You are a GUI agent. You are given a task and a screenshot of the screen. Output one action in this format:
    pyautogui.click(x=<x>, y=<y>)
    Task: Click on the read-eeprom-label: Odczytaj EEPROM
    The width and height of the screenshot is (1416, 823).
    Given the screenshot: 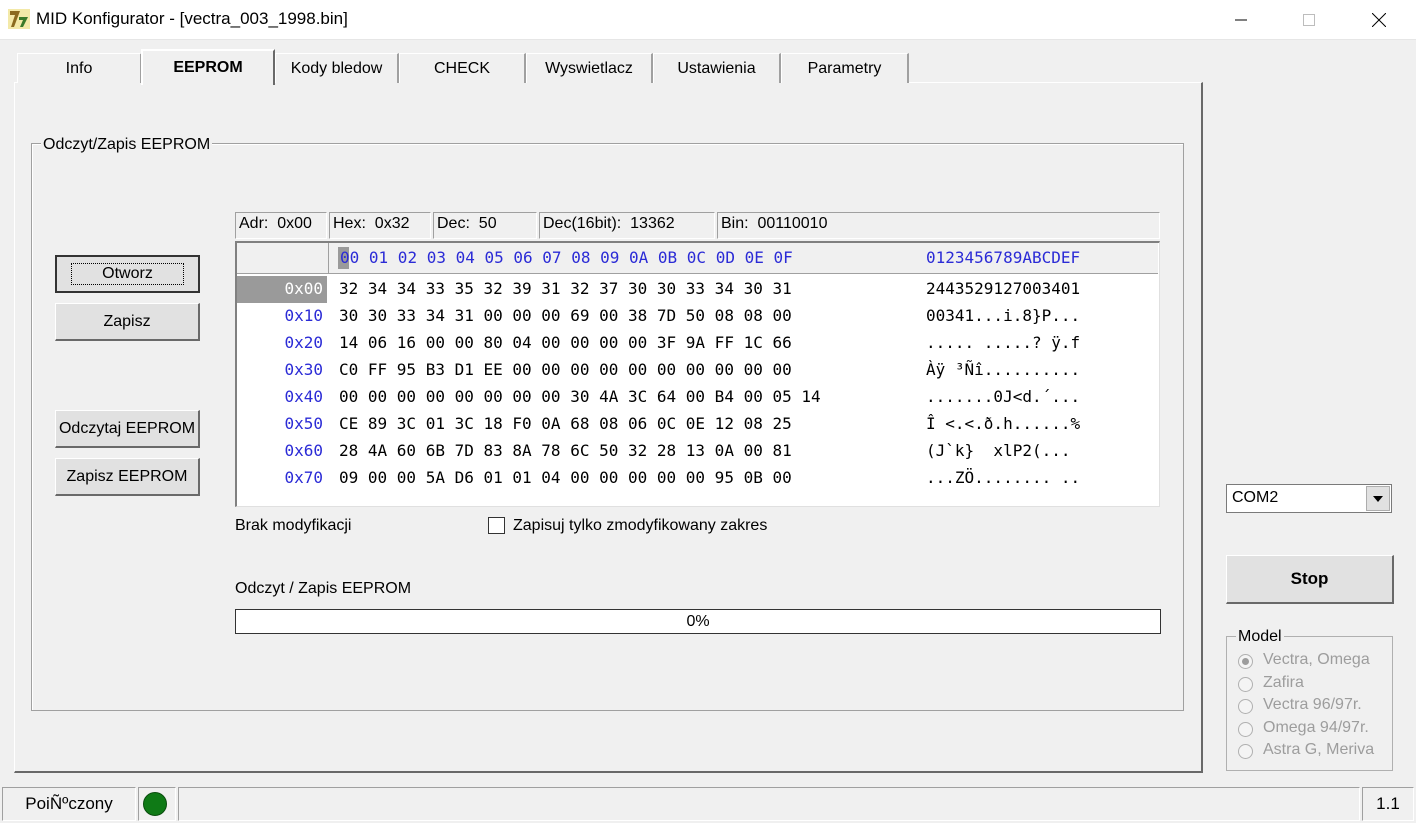 What is the action you would take?
    pyautogui.click(x=127, y=428)
    